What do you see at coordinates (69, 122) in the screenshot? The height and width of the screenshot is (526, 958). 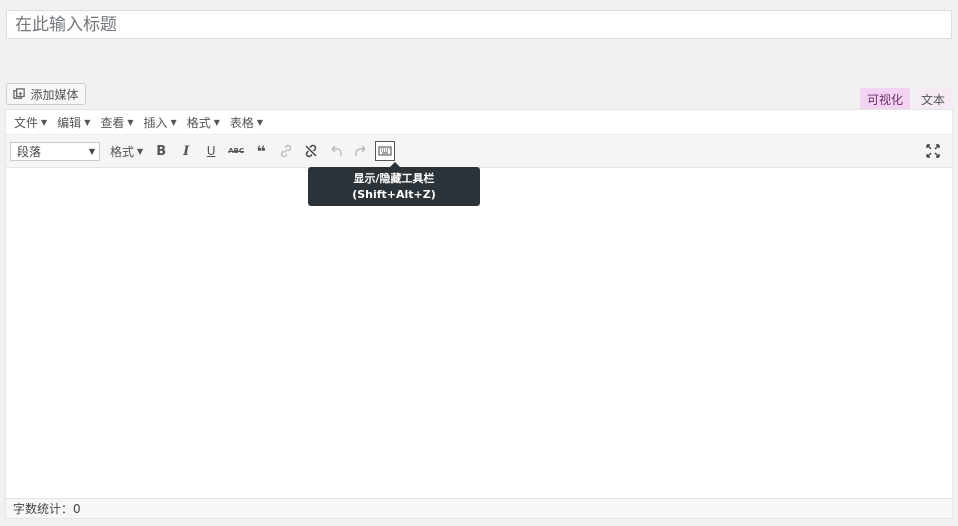 I see `menu-edit-label: 编辑` at bounding box center [69, 122].